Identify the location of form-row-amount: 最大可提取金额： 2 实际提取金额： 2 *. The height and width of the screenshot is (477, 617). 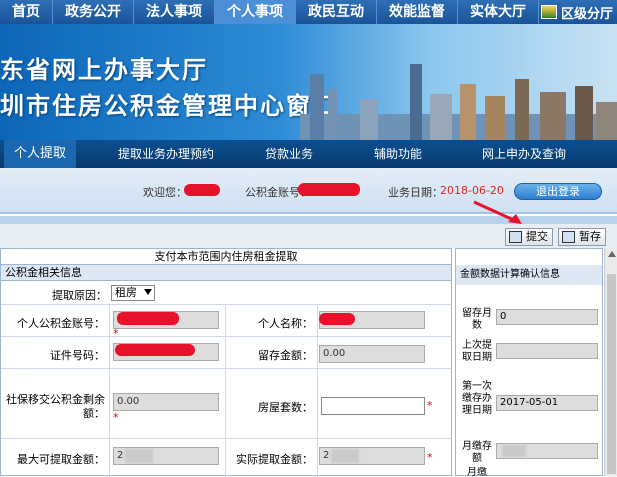
(226, 458).